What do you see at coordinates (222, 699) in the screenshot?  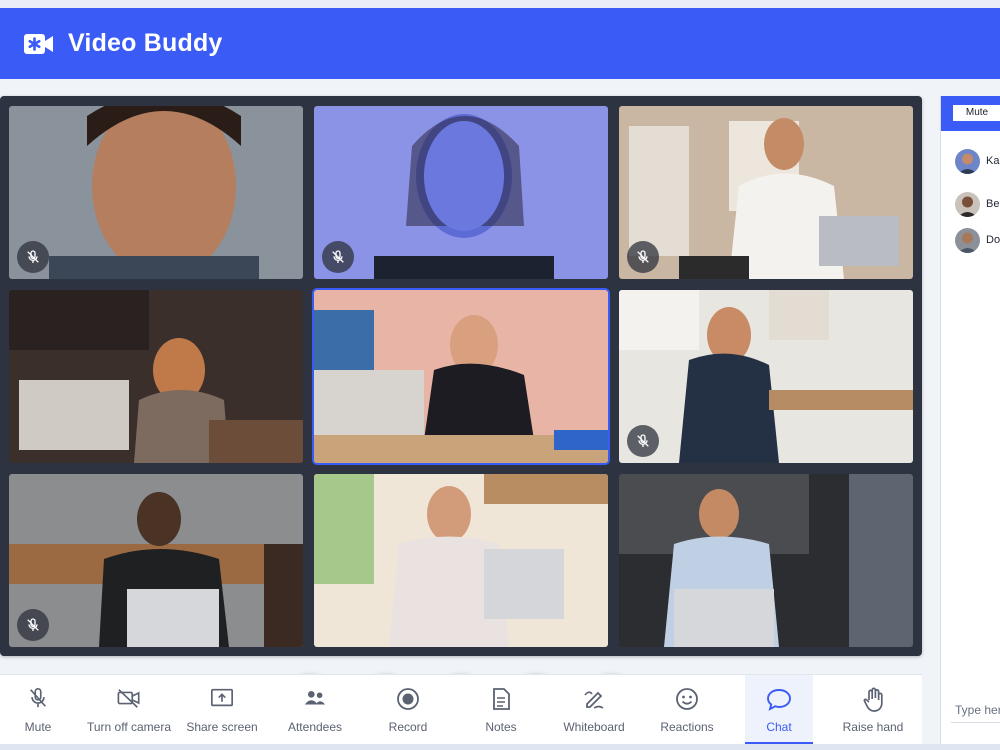 I see `screen-share-icon` at bounding box center [222, 699].